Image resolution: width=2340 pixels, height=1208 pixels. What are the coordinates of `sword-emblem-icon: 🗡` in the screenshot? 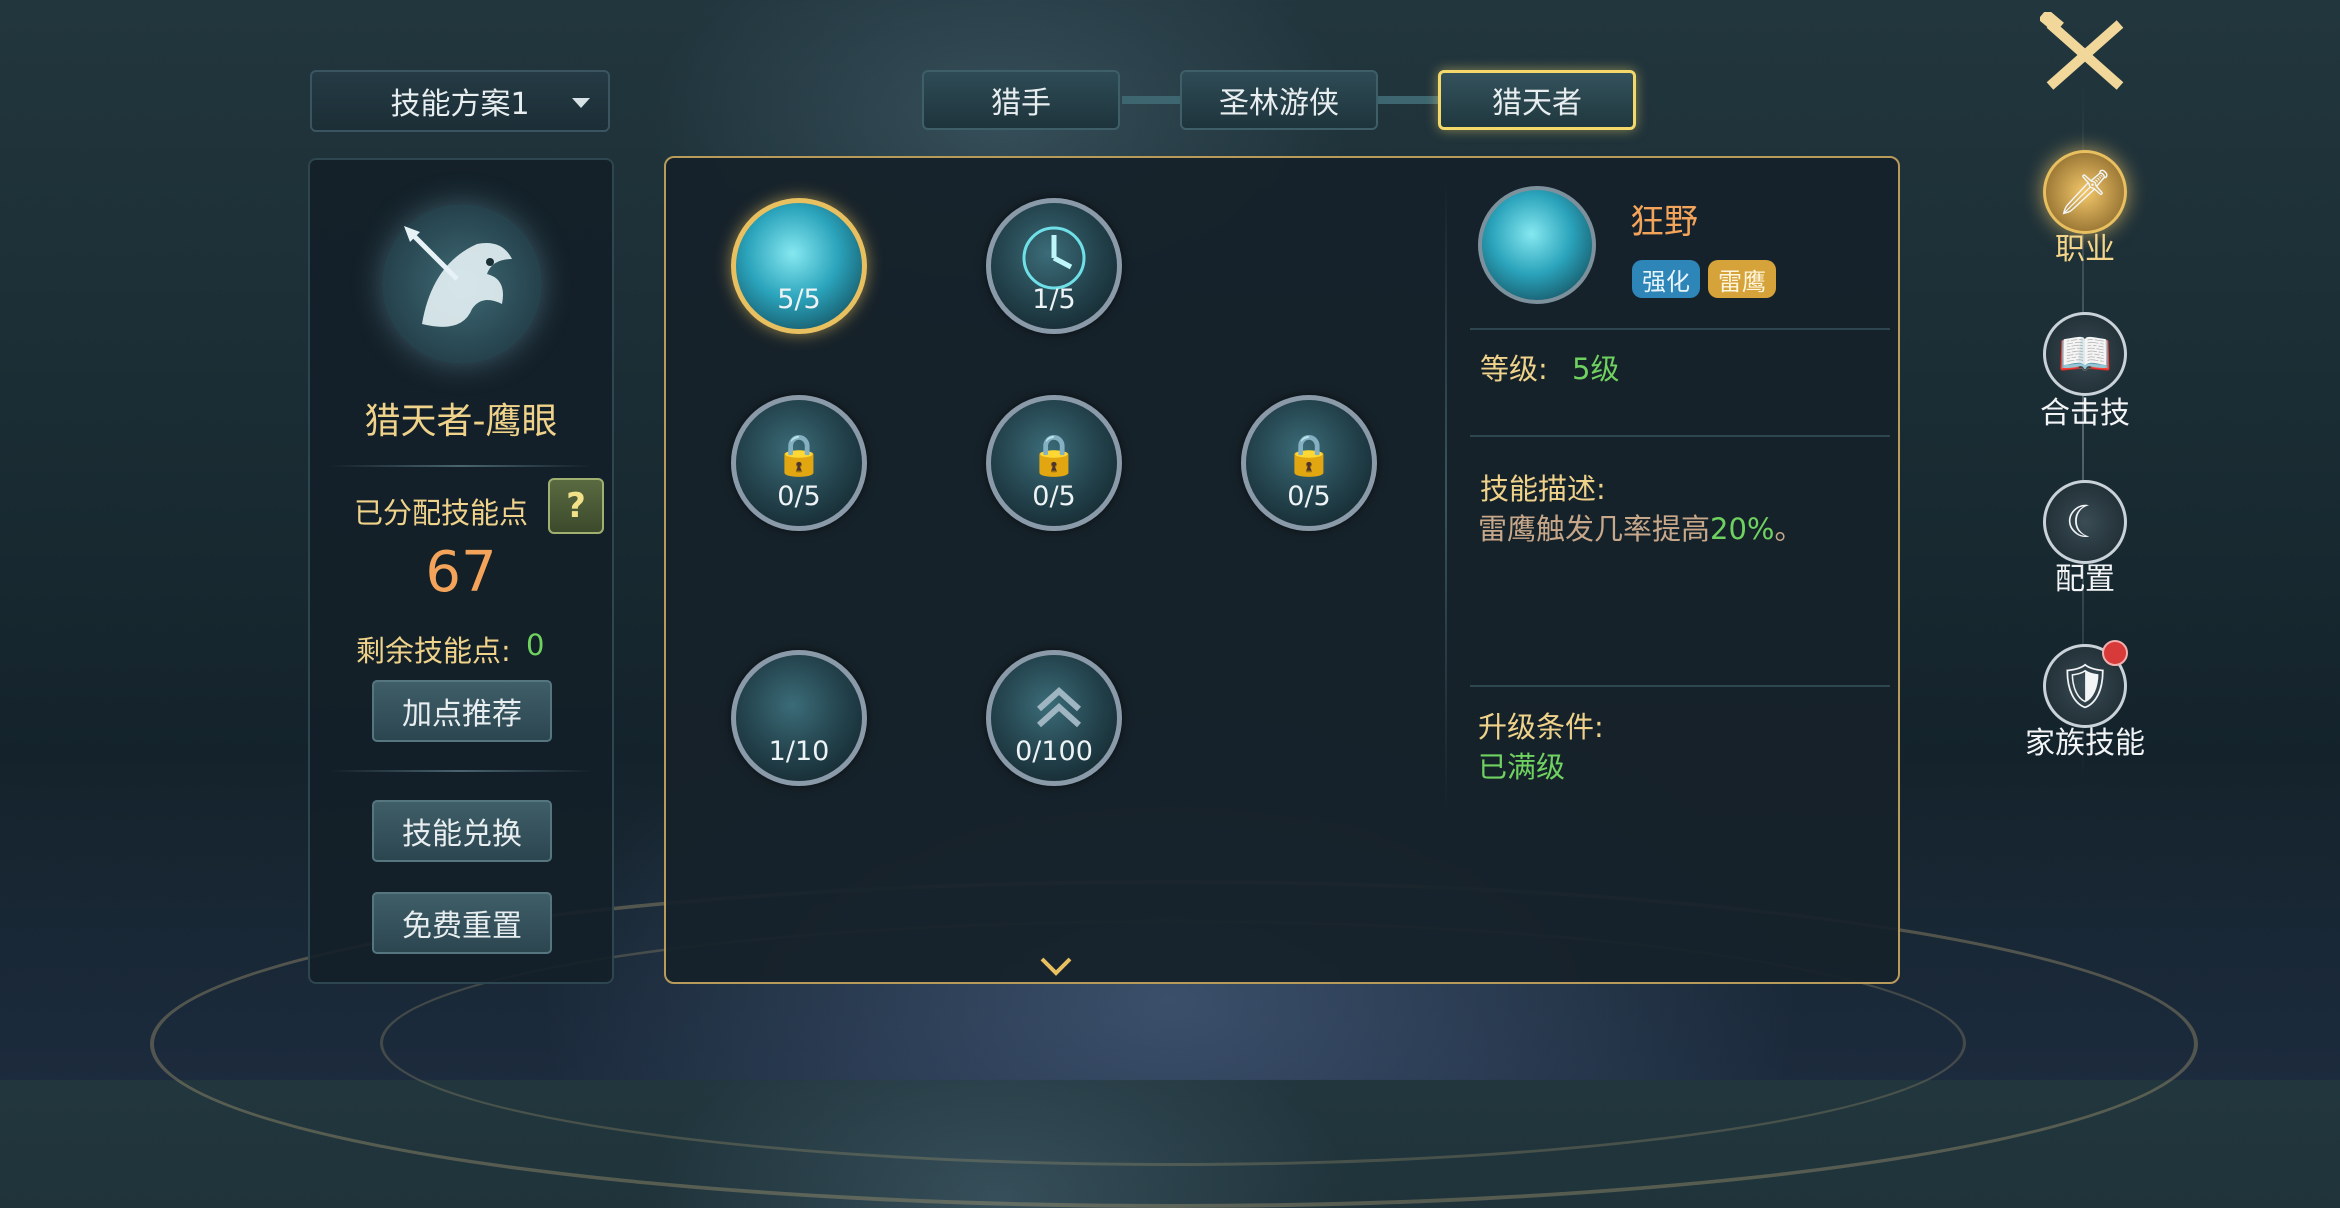 It's located at (2085, 192).